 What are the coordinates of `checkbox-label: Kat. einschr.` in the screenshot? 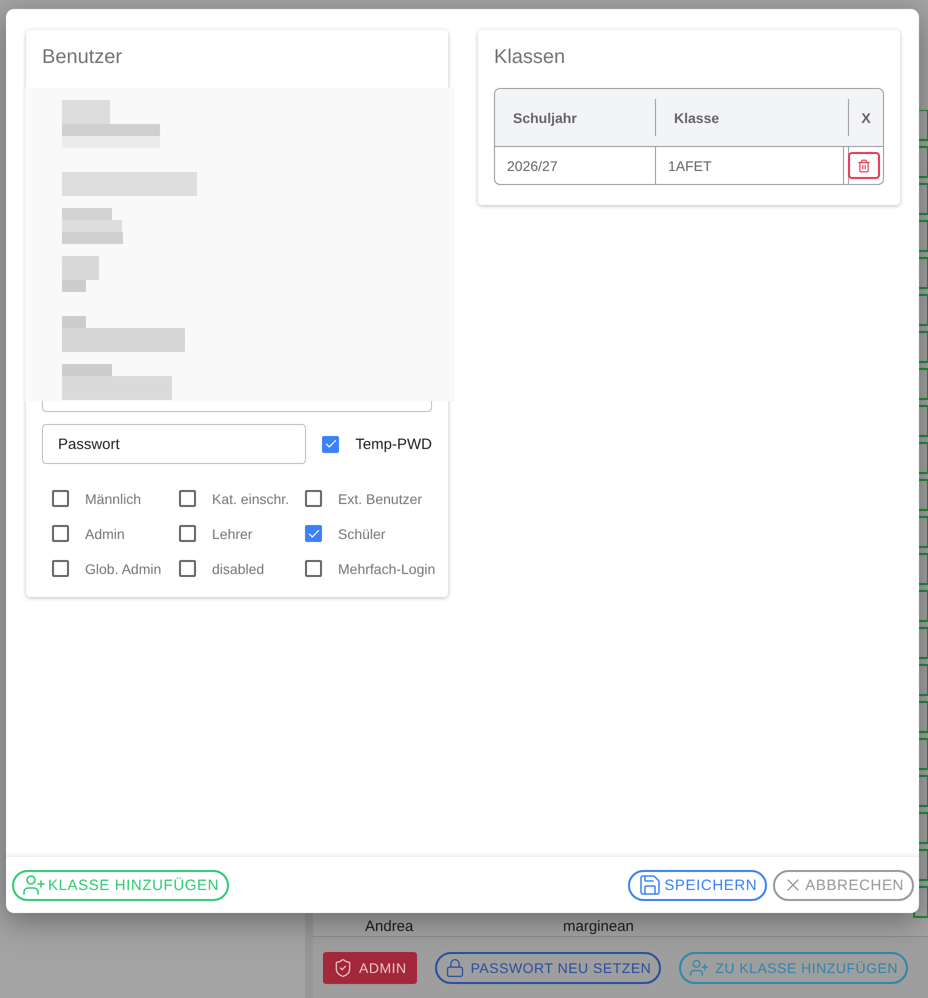 It's located at (251, 498).